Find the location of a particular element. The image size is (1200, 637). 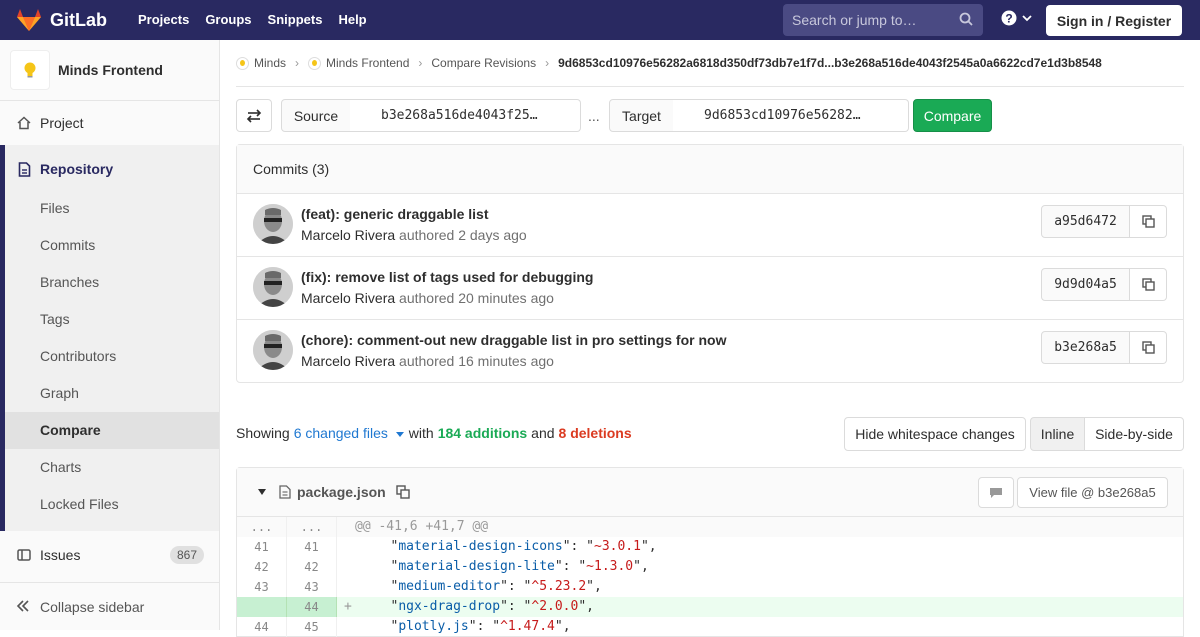

search-icon is located at coordinates (966, 20).